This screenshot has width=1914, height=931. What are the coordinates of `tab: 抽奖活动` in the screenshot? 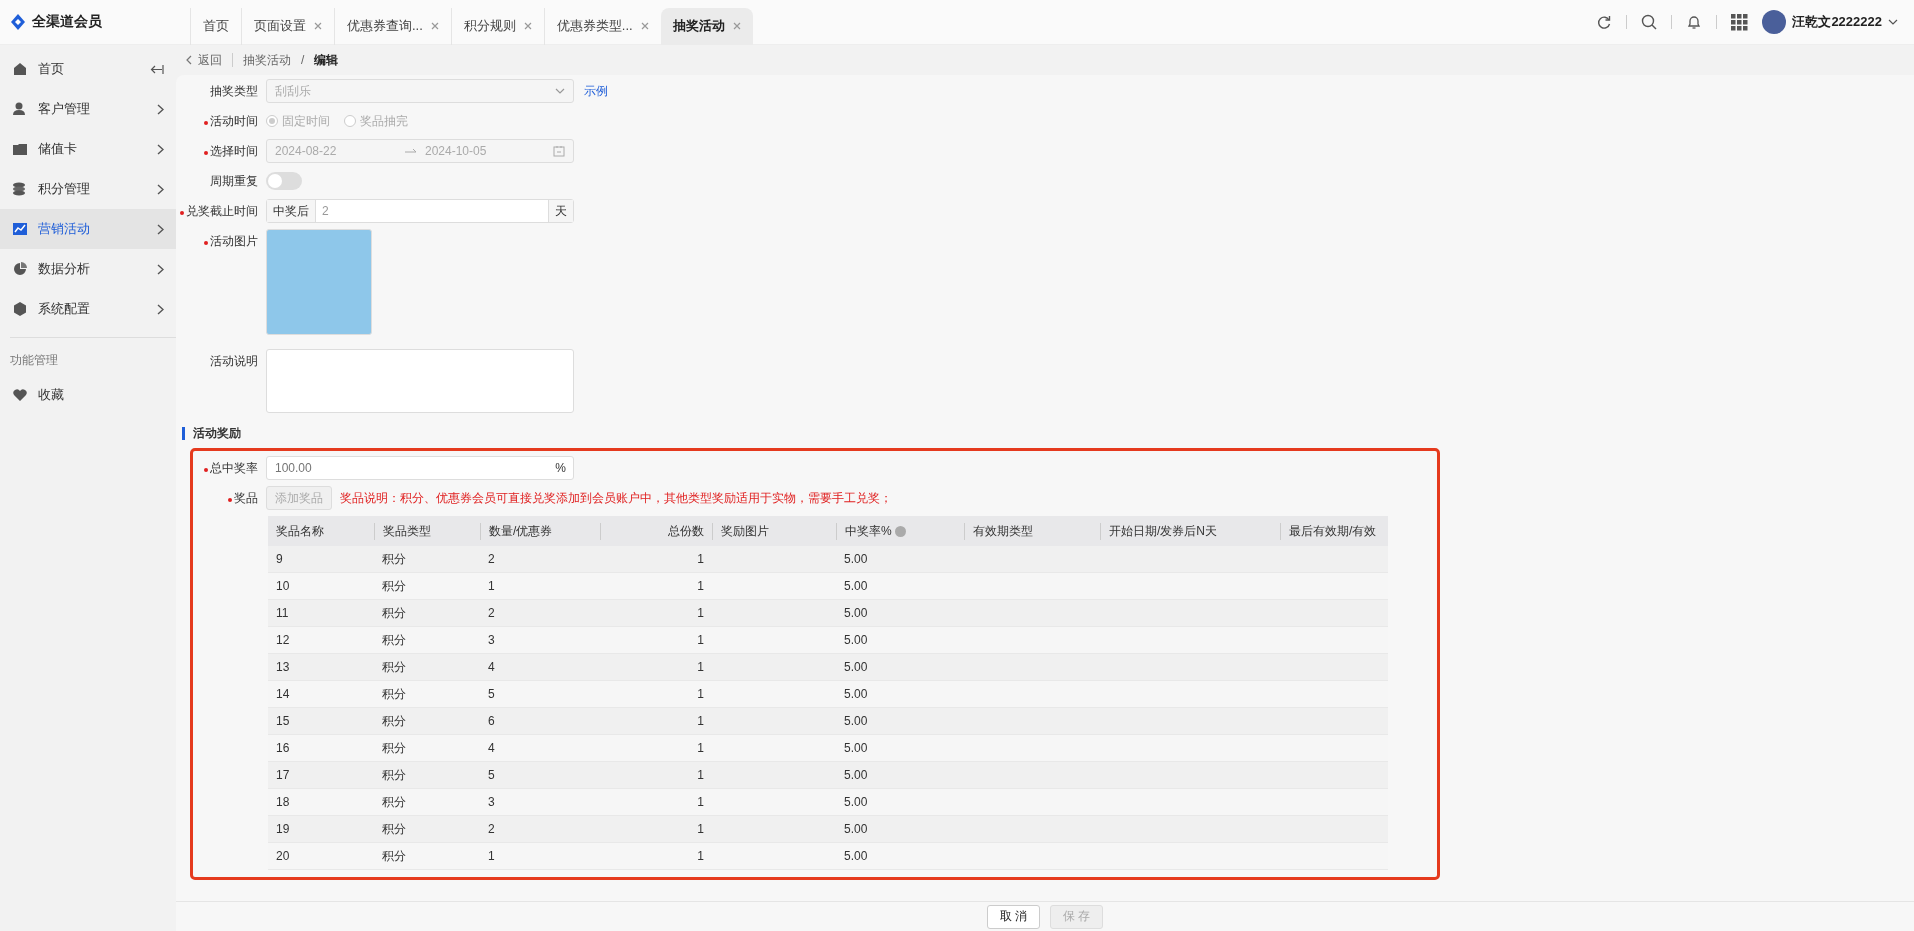 It's located at (706, 26).